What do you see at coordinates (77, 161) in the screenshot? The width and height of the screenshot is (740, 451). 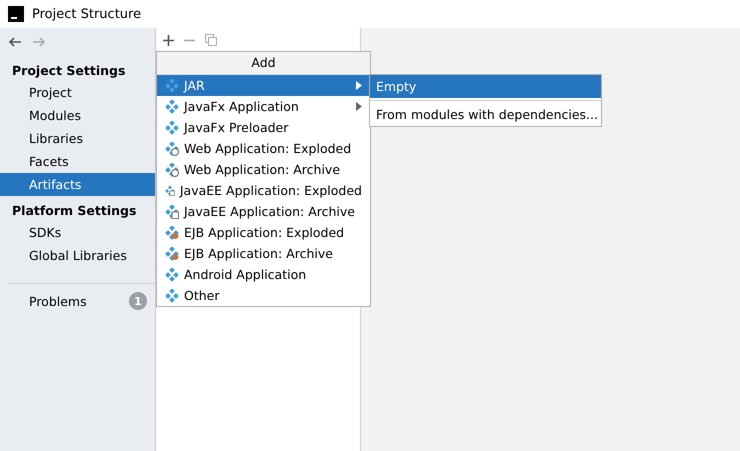 I see `sidebar-item: Facets` at bounding box center [77, 161].